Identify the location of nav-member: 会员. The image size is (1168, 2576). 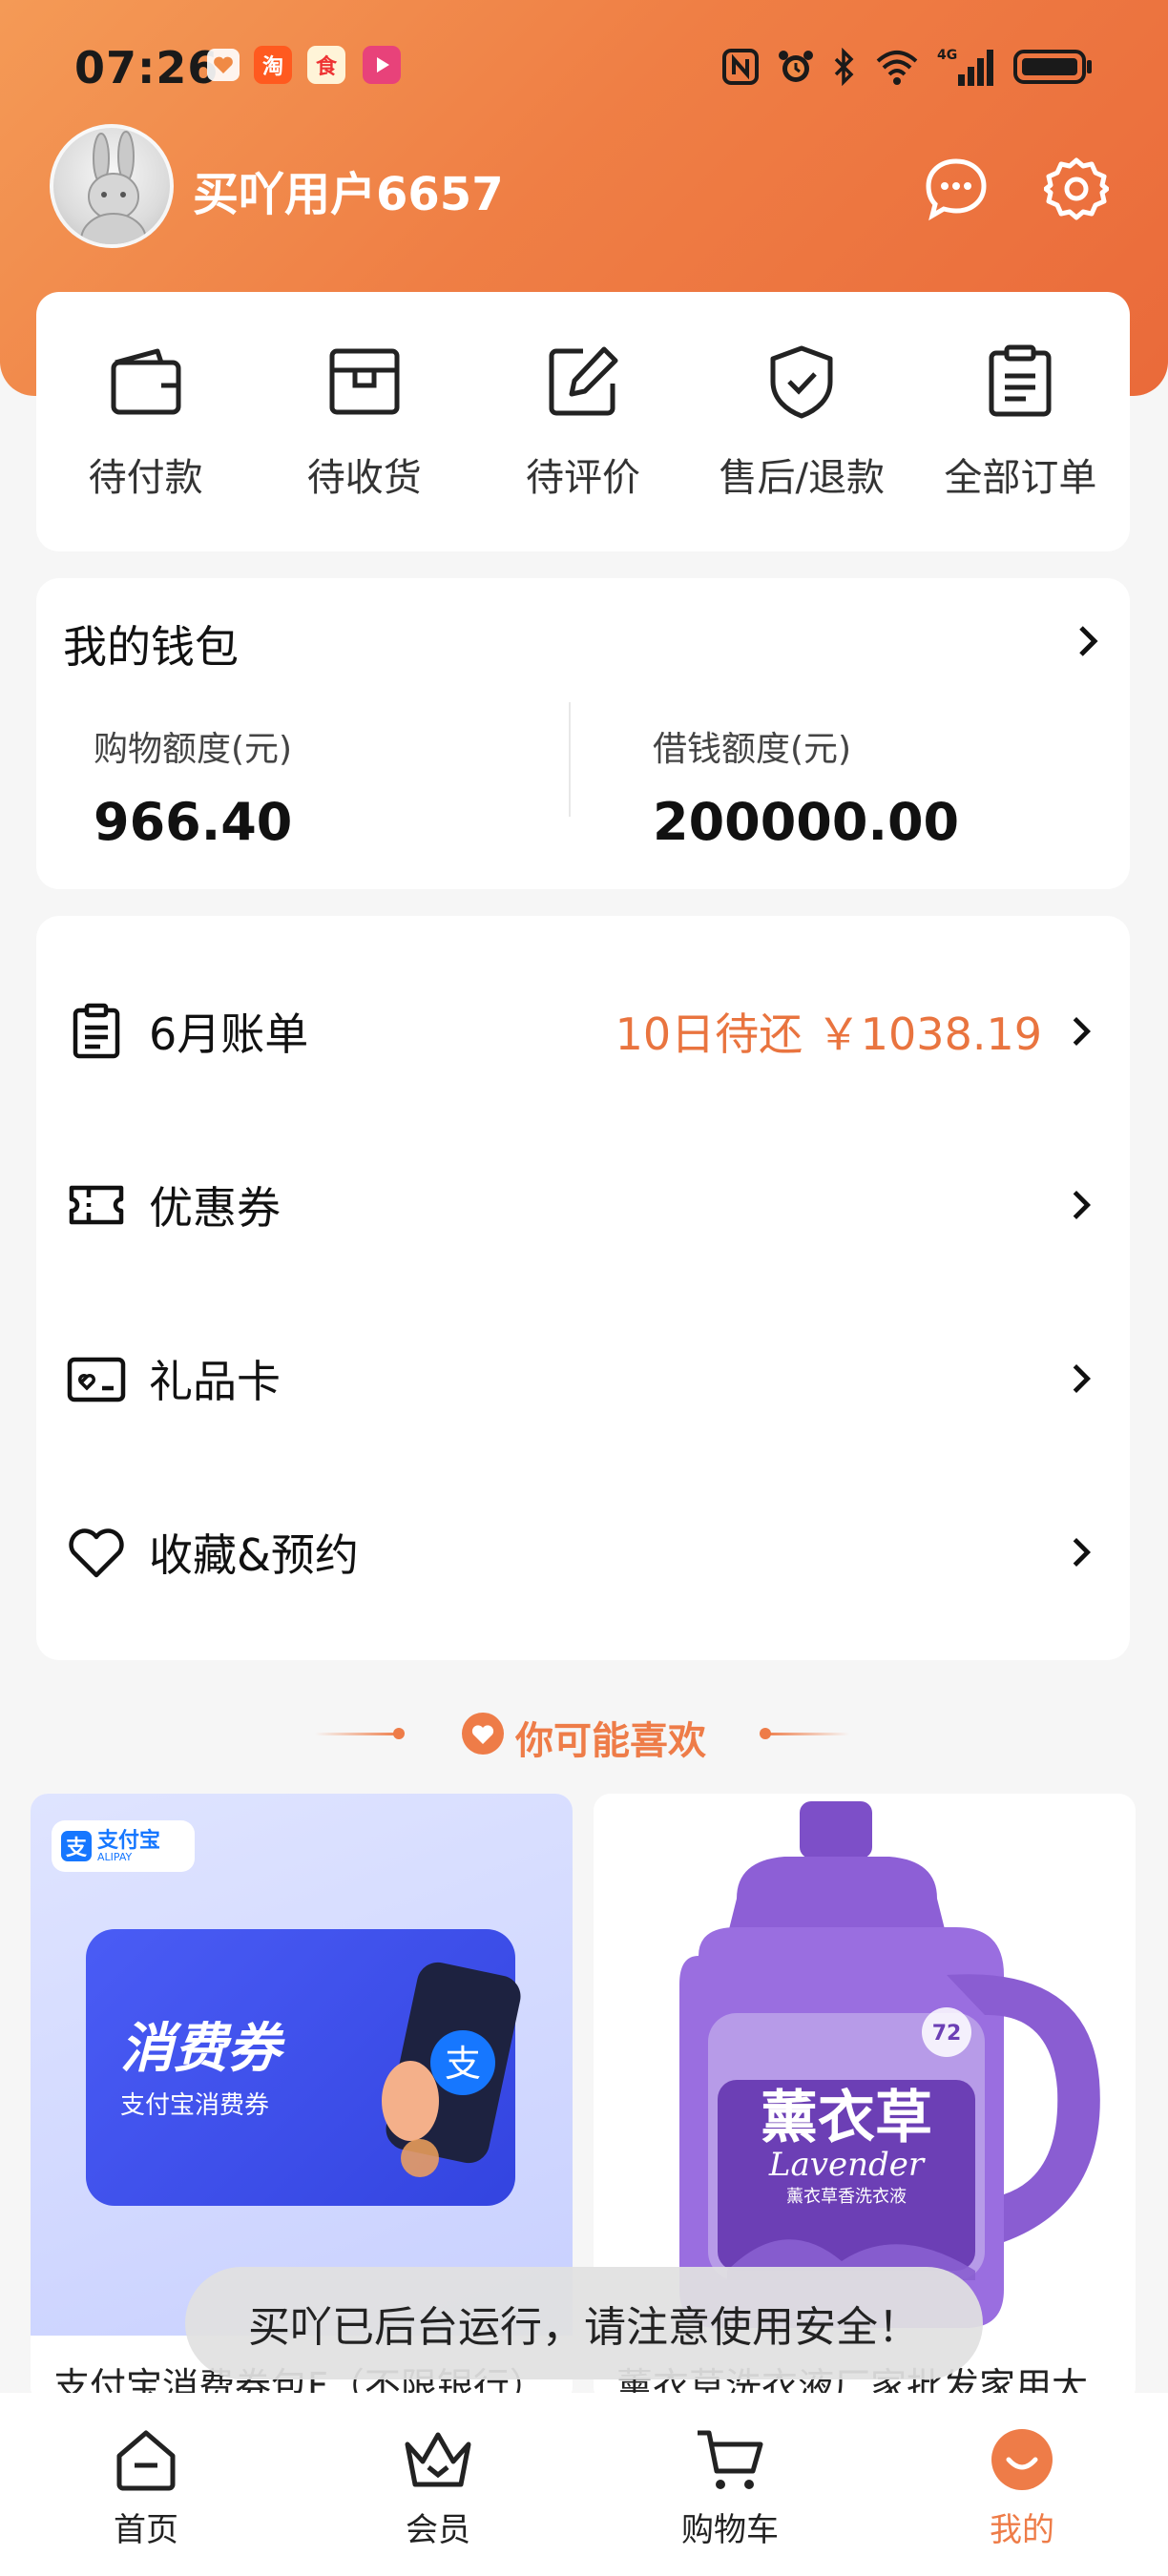
(438, 2484).